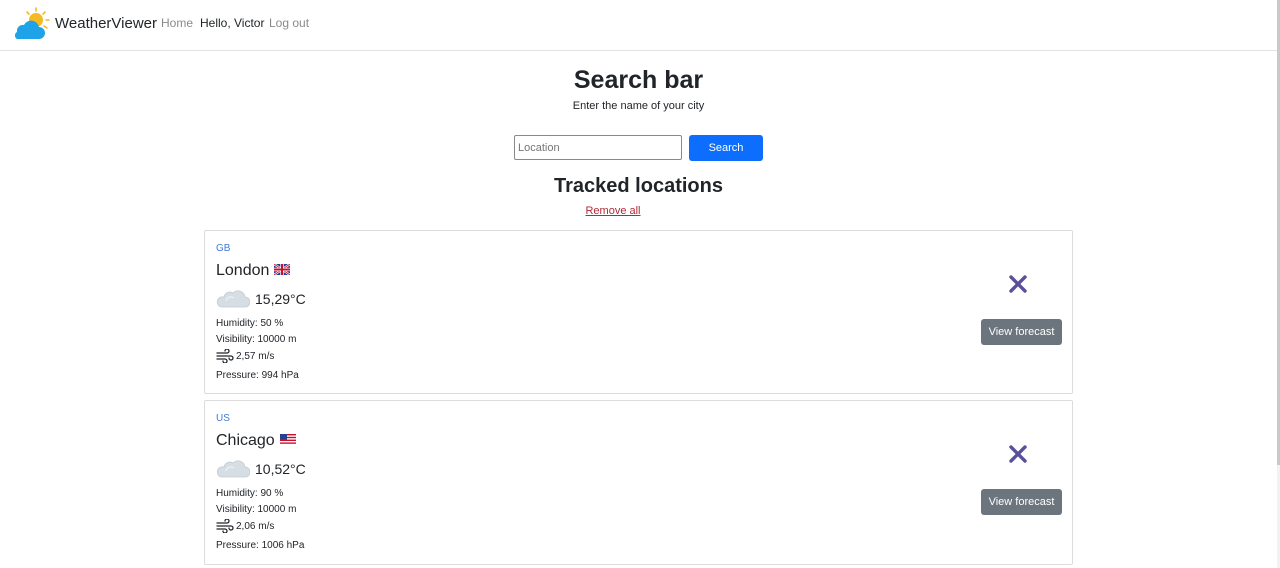 Image resolution: width=1280 pixels, height=568 pixels. Describe the element at coordinates (613, 211) in the screenshot. I see `remove-all-link: Remove all` at that location.